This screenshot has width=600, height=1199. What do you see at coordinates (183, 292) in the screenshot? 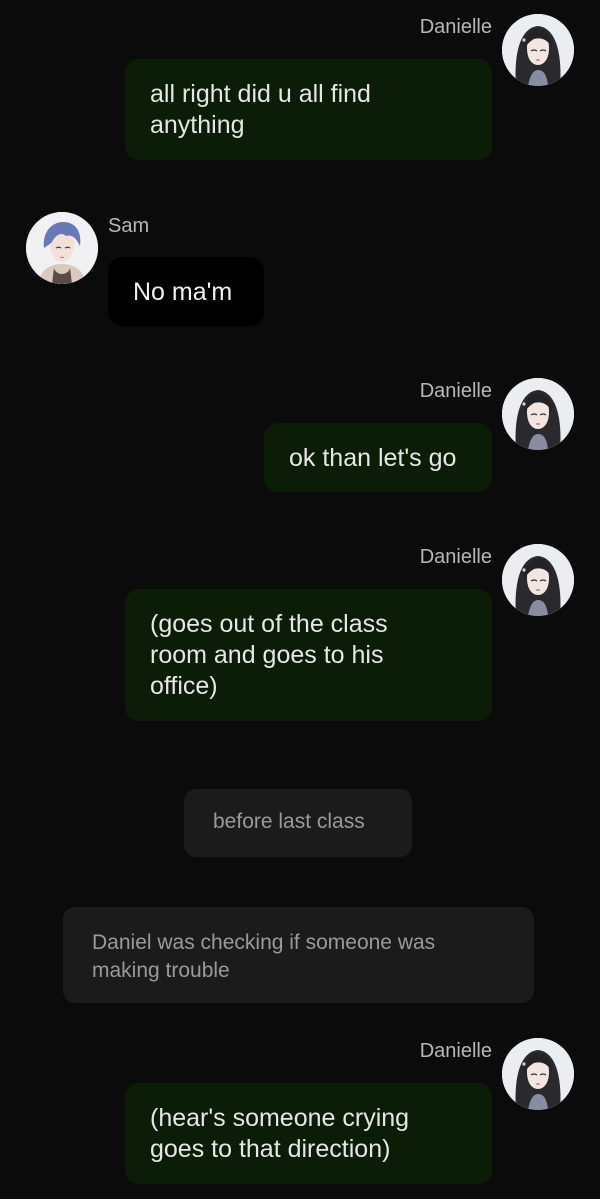
I see `message-text-line: No ma'm` at bounding box center [183, 292].